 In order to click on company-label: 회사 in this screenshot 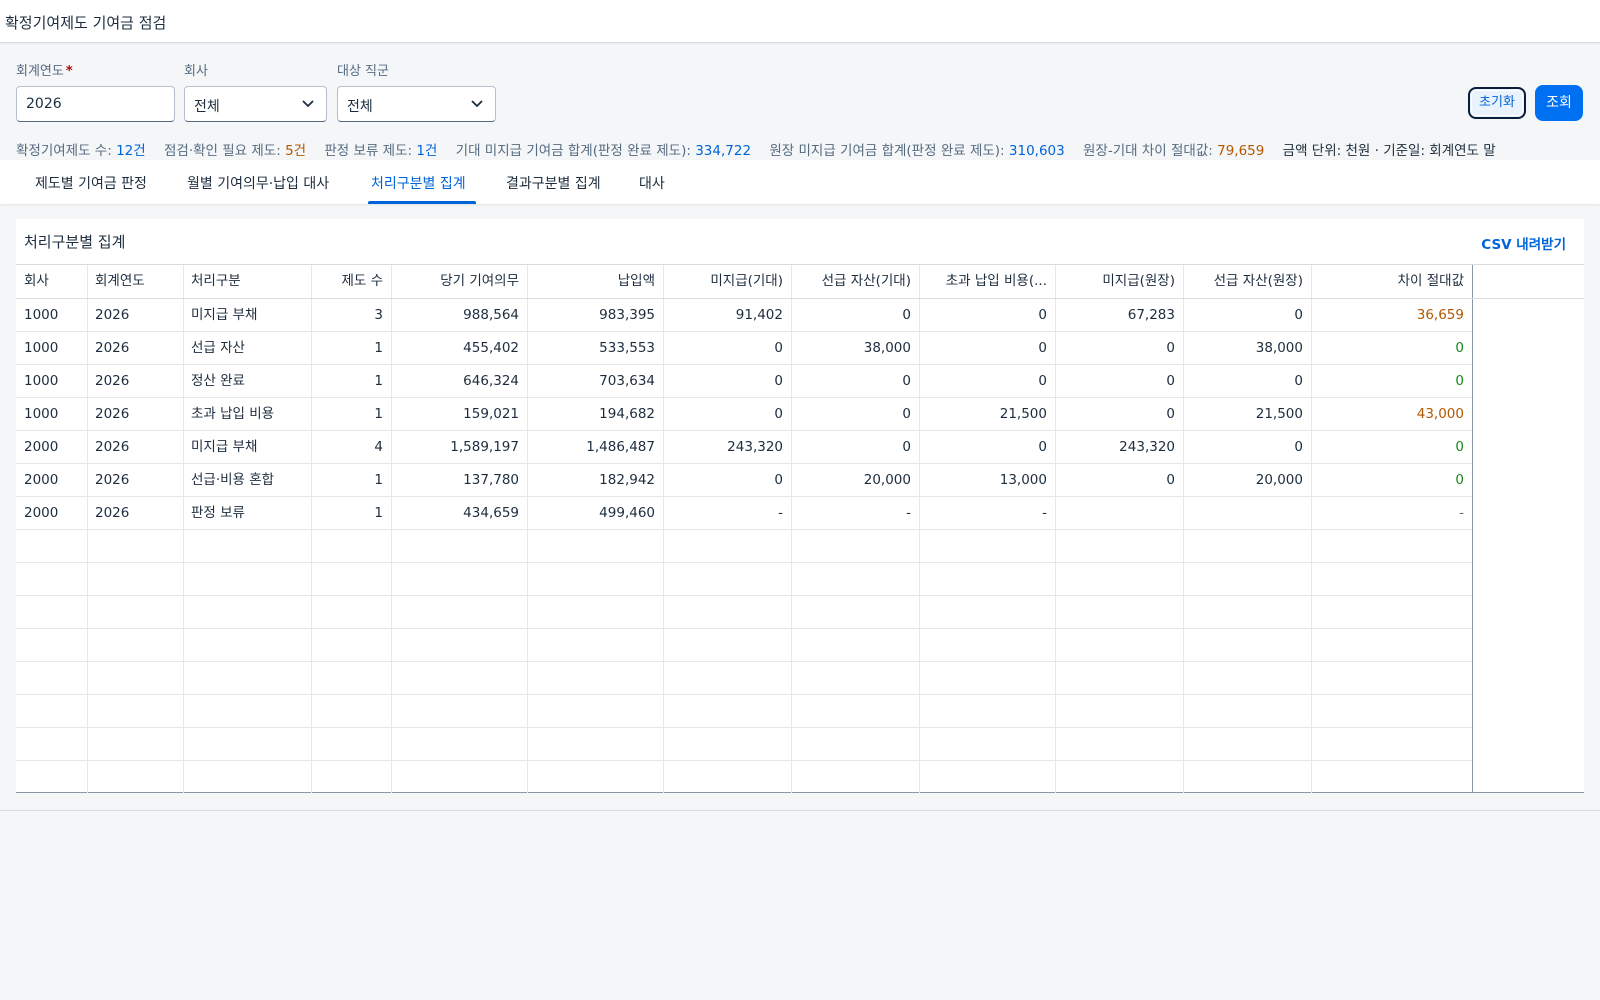, I will do `click(196, 71)`.